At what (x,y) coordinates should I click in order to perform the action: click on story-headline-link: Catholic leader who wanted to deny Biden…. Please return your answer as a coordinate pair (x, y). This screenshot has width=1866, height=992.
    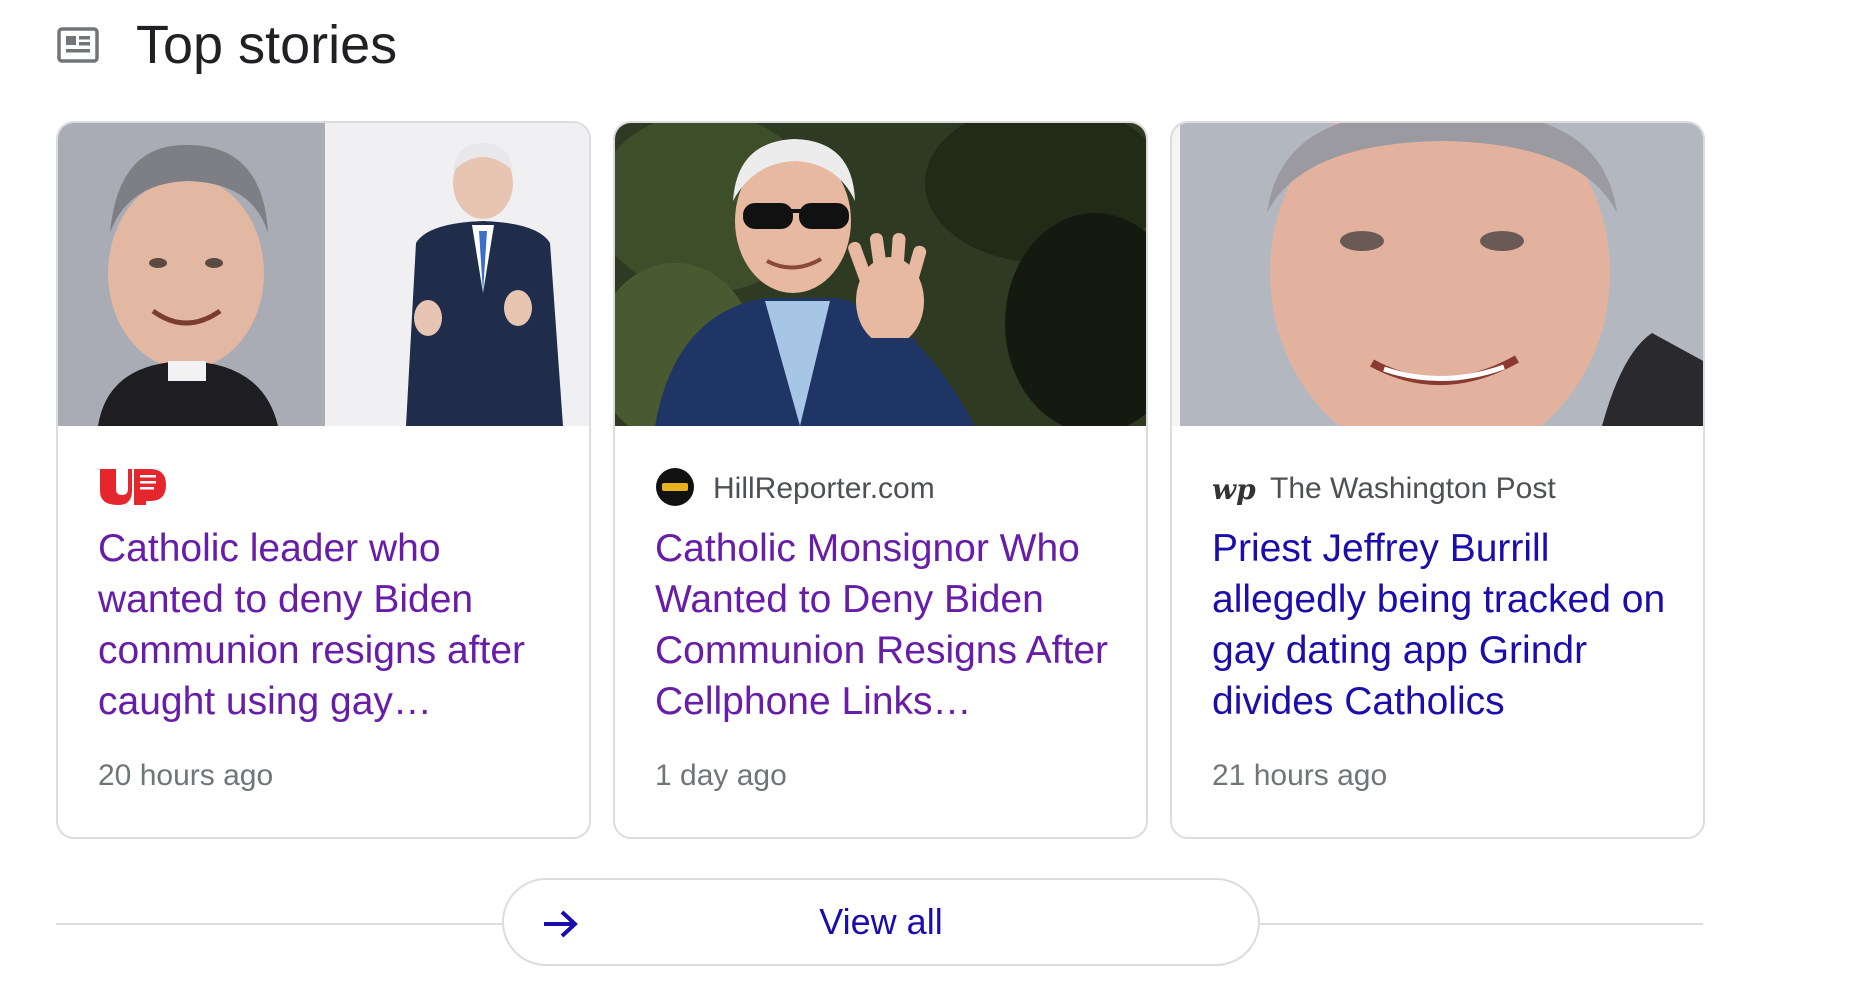
    Looking at the image, I should click on (328, 625).